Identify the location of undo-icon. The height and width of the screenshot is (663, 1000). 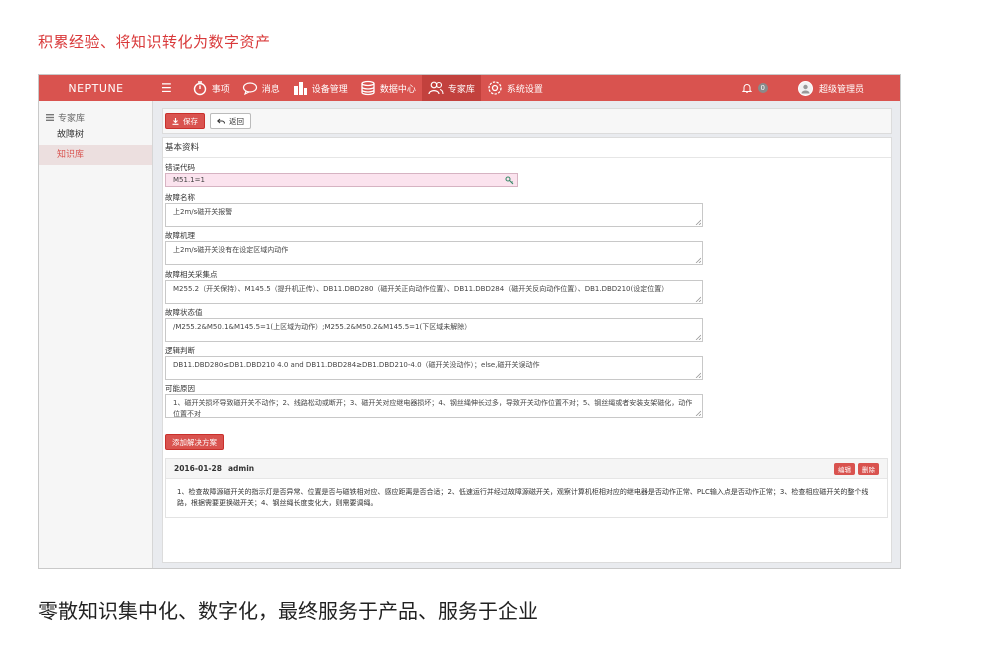
(221, 121).